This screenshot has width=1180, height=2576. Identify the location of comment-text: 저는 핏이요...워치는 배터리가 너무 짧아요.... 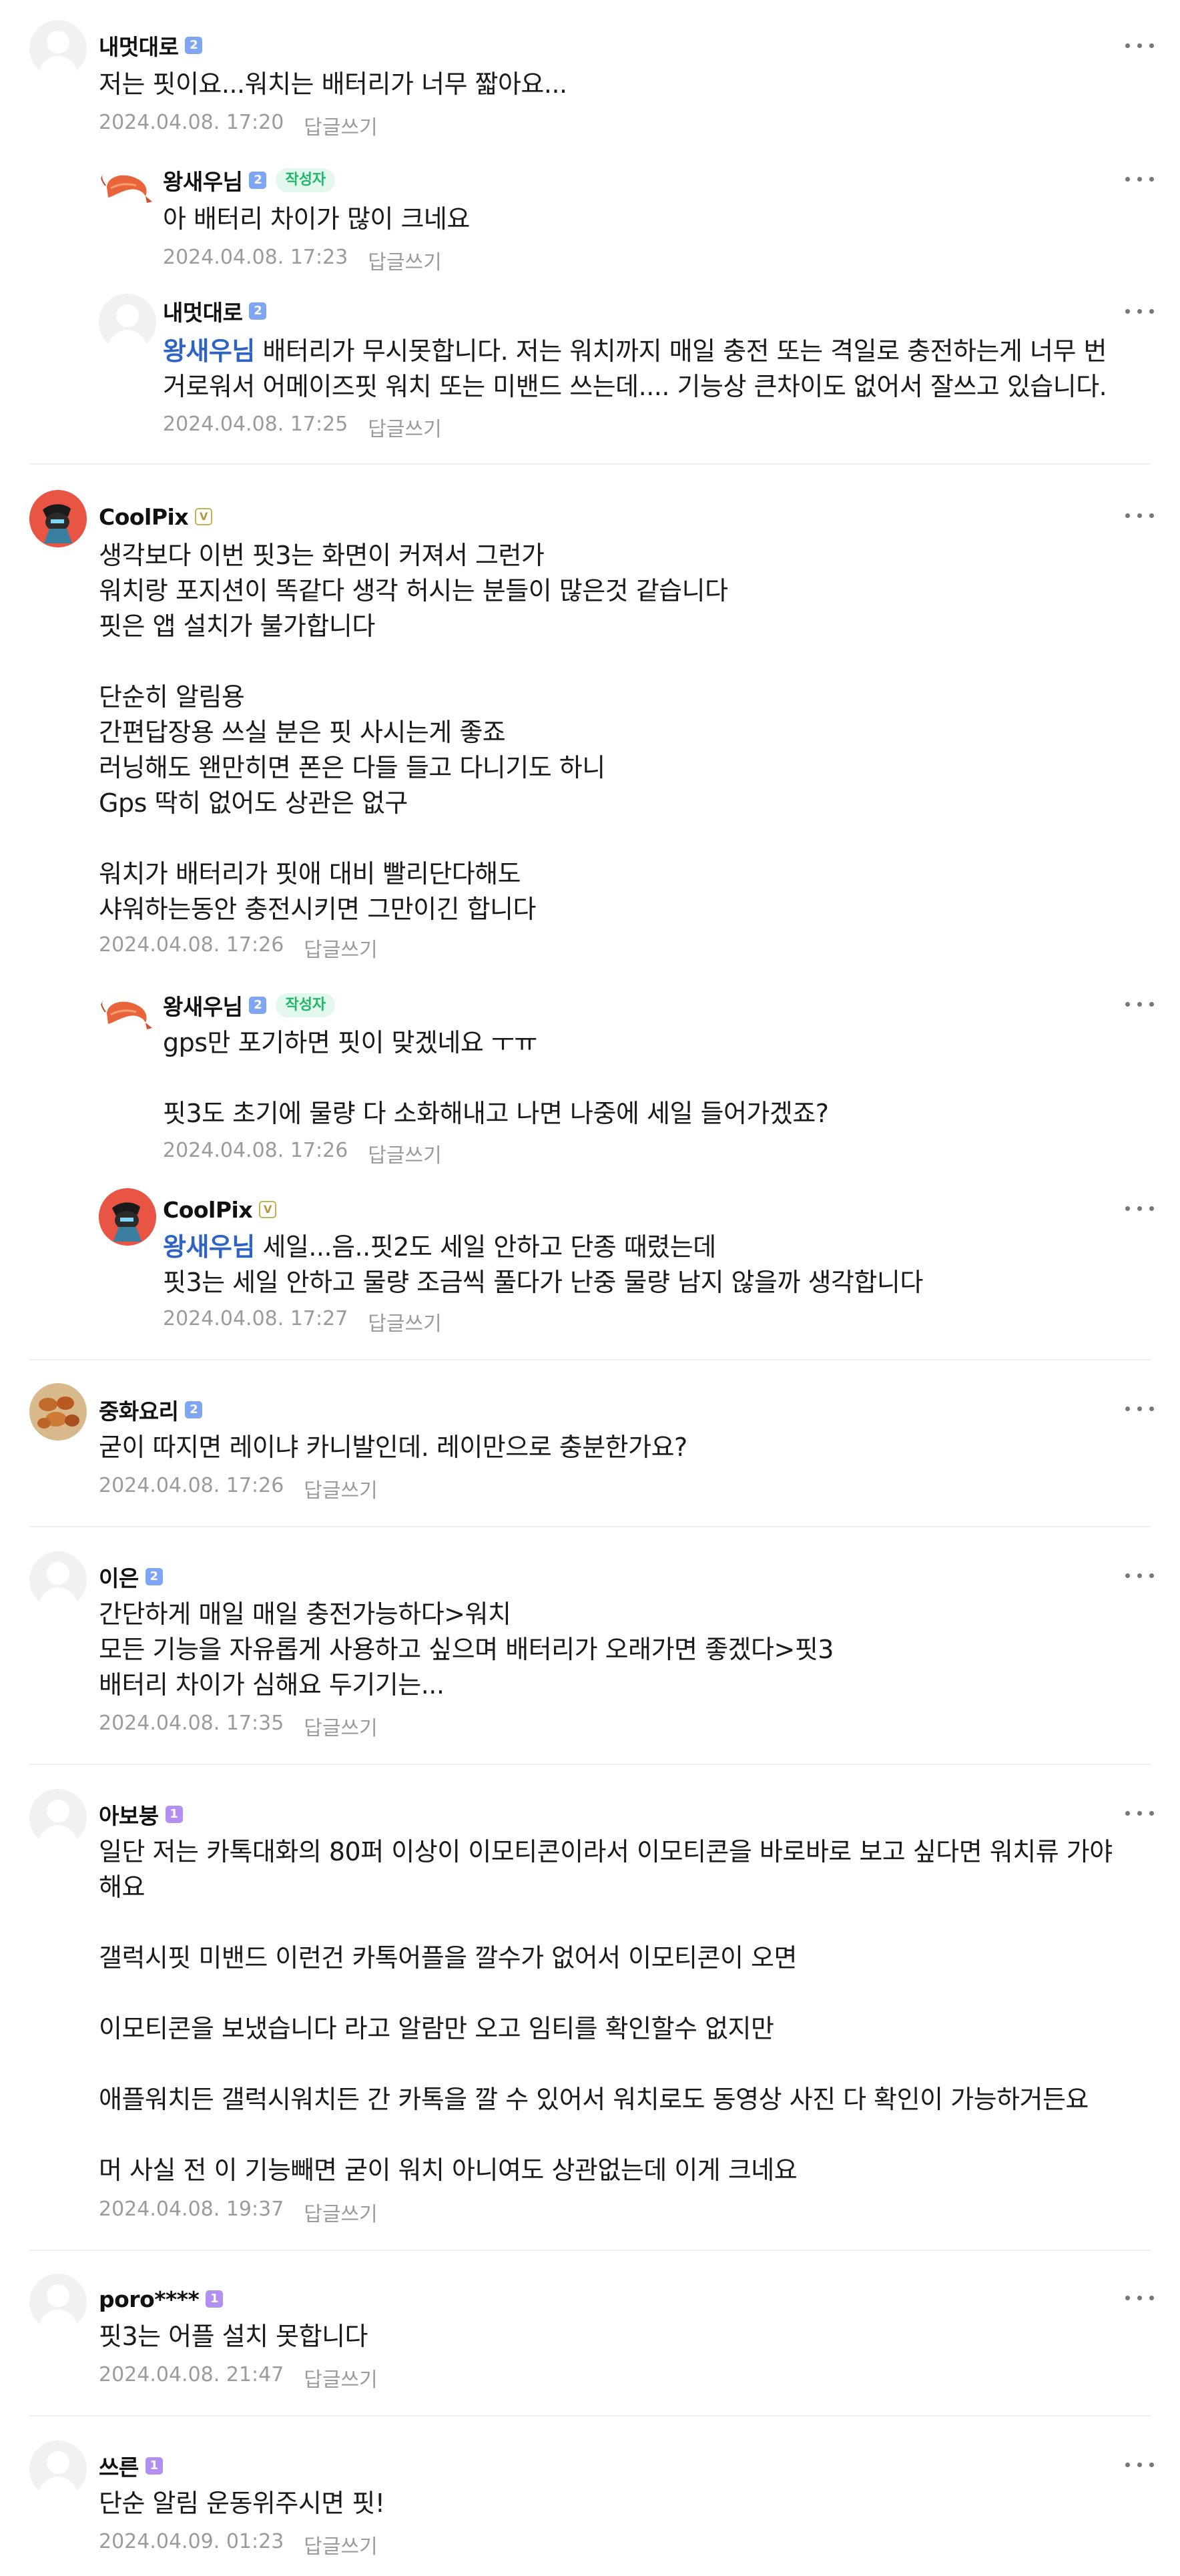
(333, 84).